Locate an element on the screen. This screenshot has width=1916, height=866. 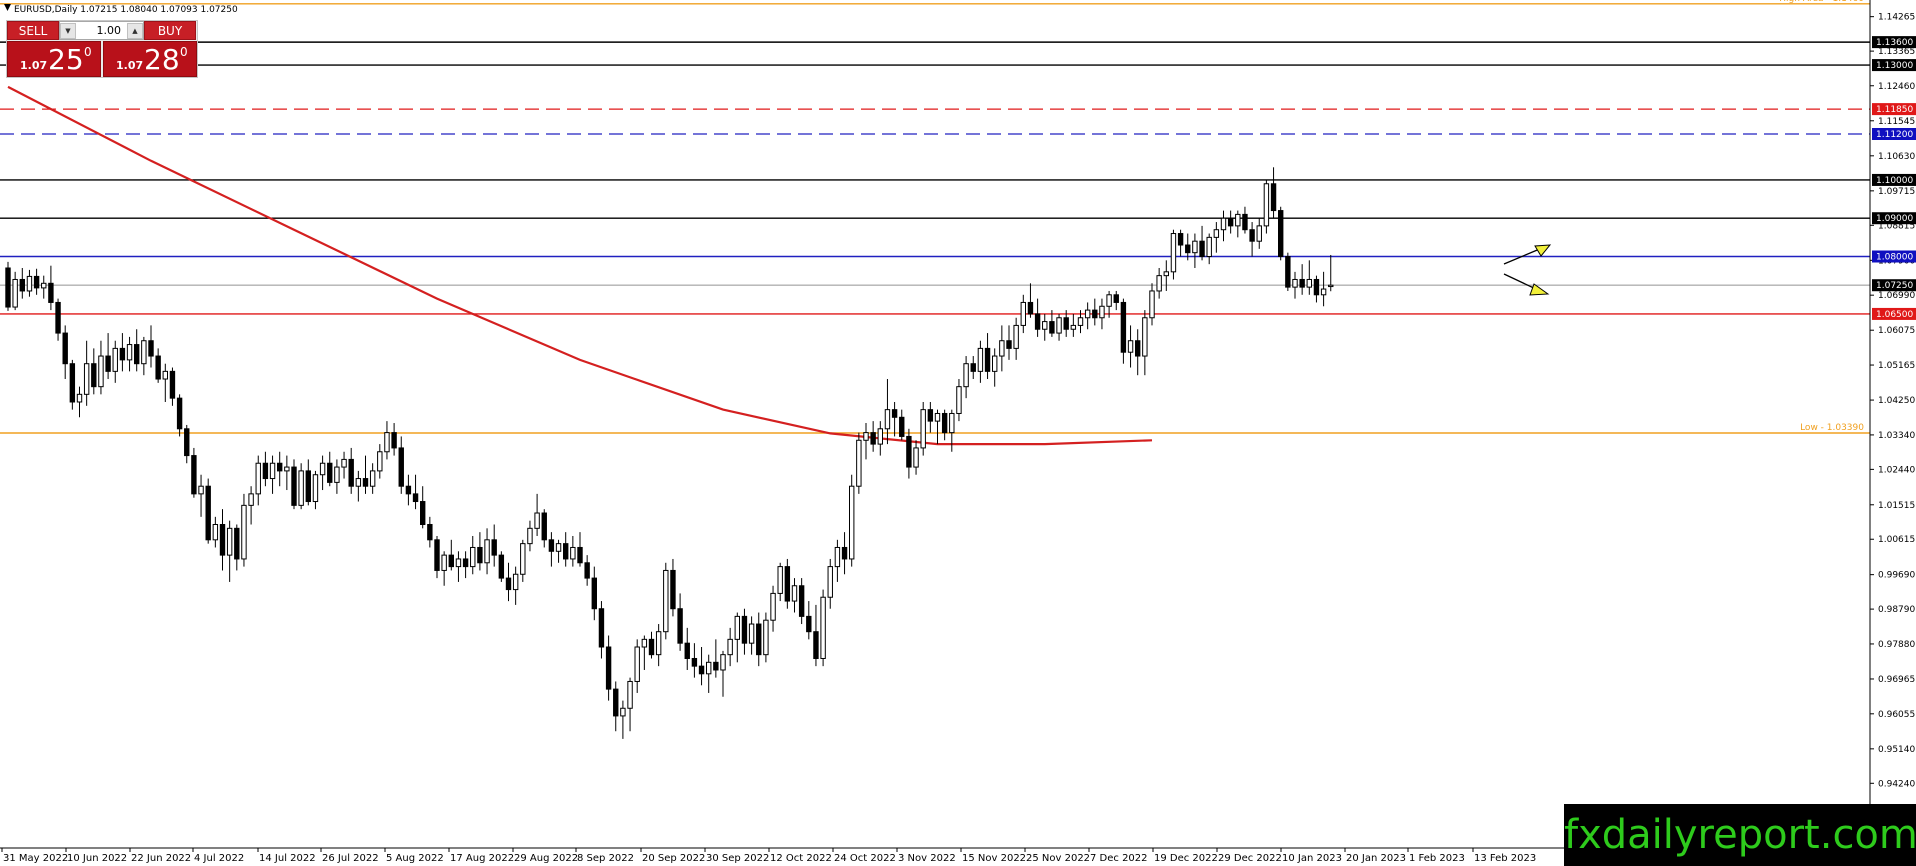
x-tick-label: 12 Oct 2022 is located at coordinates (801, 858).